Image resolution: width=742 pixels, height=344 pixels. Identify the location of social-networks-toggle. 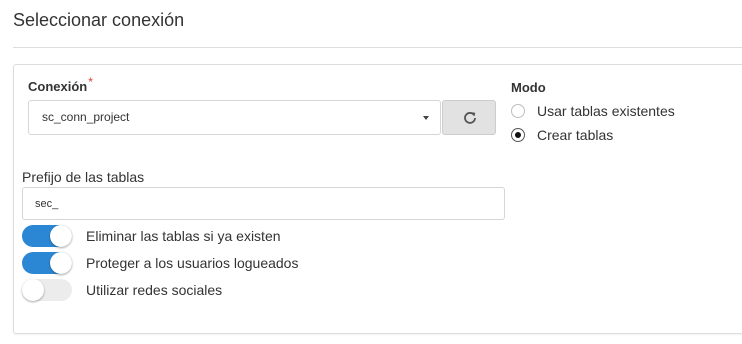
(47, 290).